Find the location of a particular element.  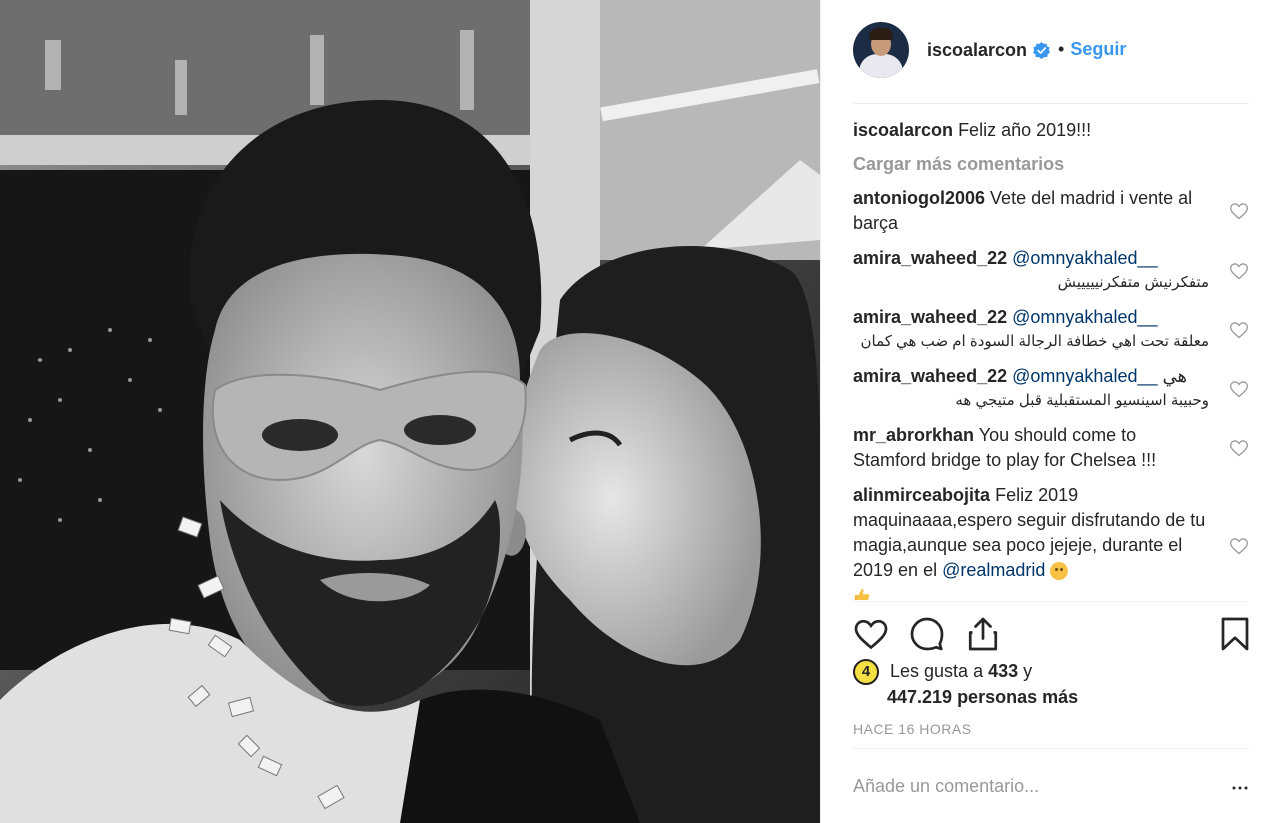

verified-badge-icon is located at coordinates (1042, 50).